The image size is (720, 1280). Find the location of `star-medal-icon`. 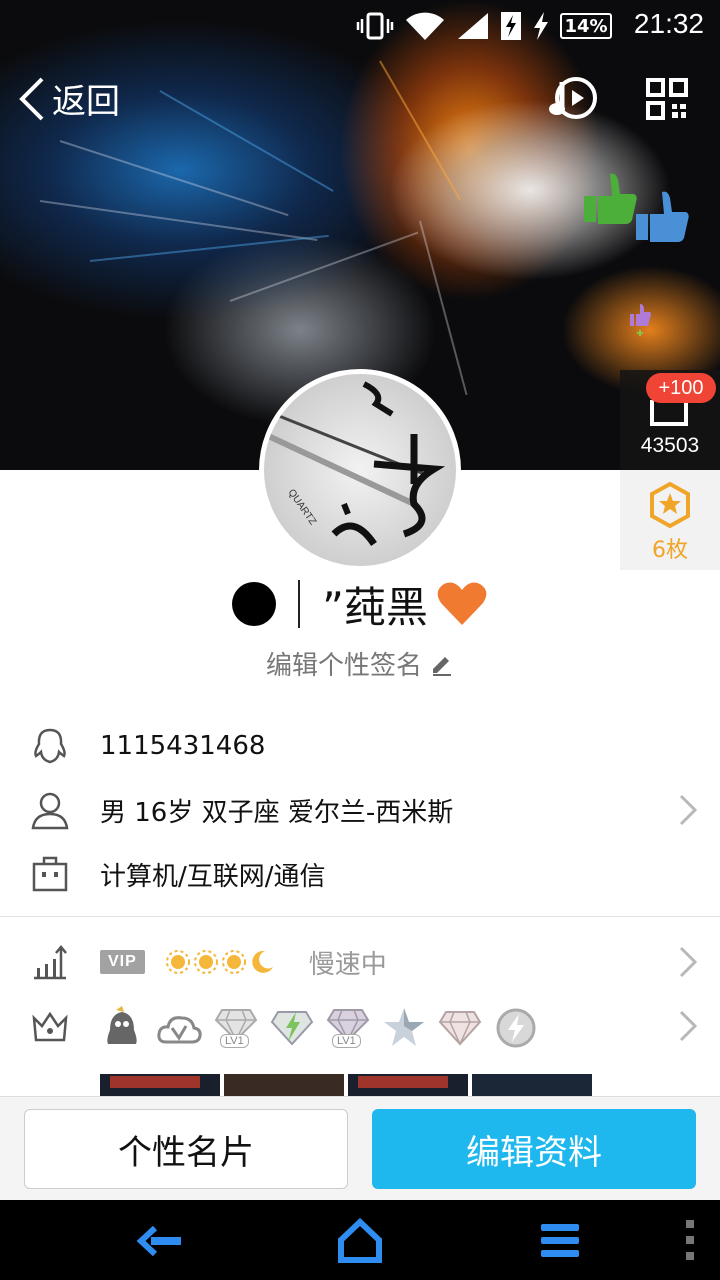

star-medal-icon is located at coordinates (670, 505).